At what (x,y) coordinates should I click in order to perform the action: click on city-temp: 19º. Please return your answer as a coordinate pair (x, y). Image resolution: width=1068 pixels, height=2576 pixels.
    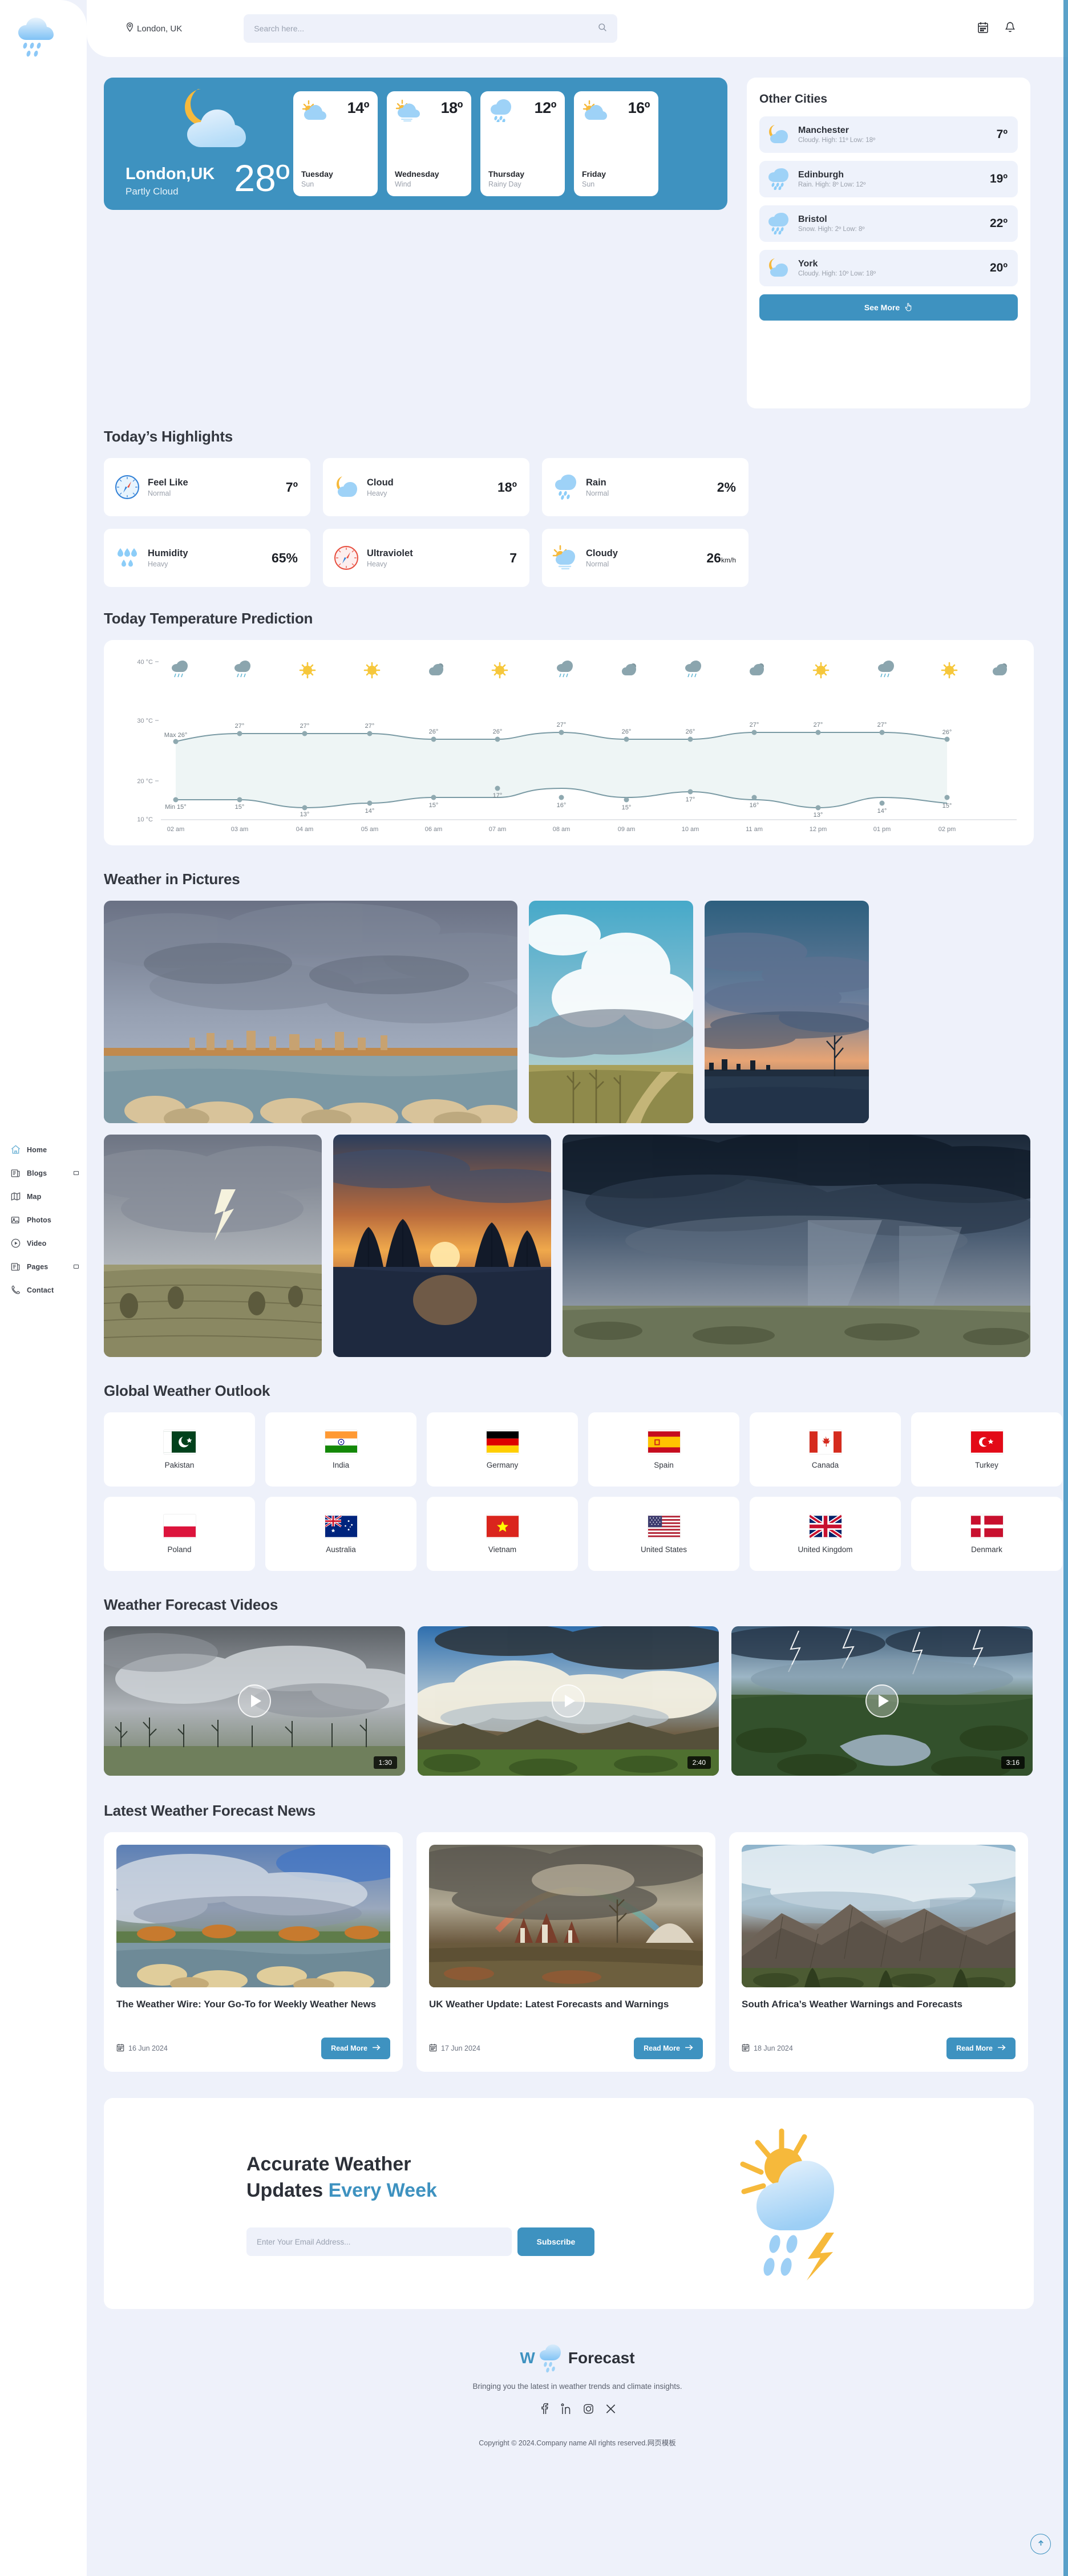
    Looking at the image, I should click on (998, 178).